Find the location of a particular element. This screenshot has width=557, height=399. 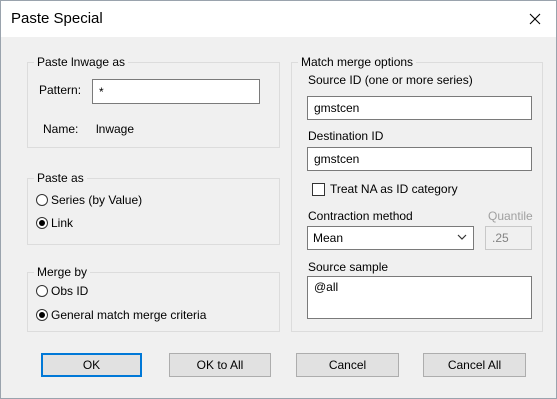

radio-link: Link is located at coordinates (54, 223).